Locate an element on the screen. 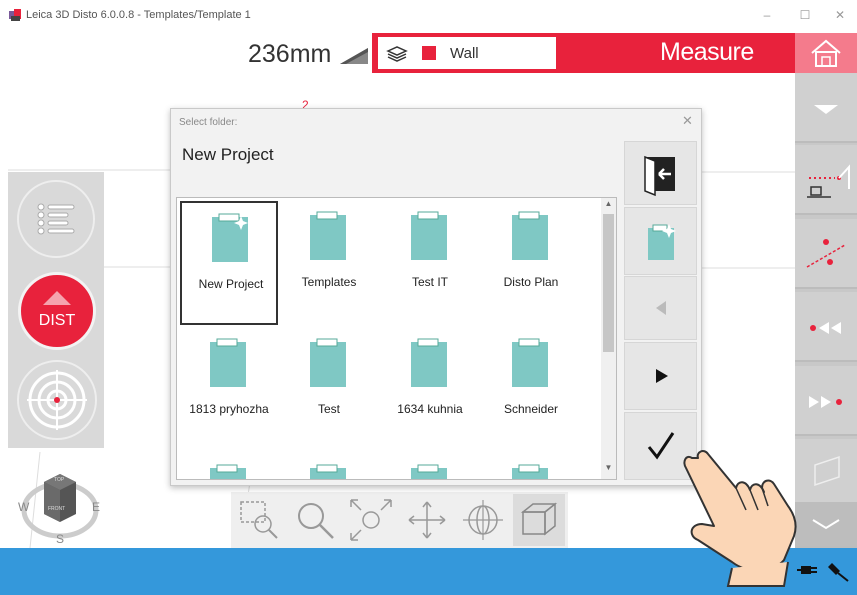 This screenshot has width=857, height=595. folder-label: New Project is located at coordinates (231, 284).